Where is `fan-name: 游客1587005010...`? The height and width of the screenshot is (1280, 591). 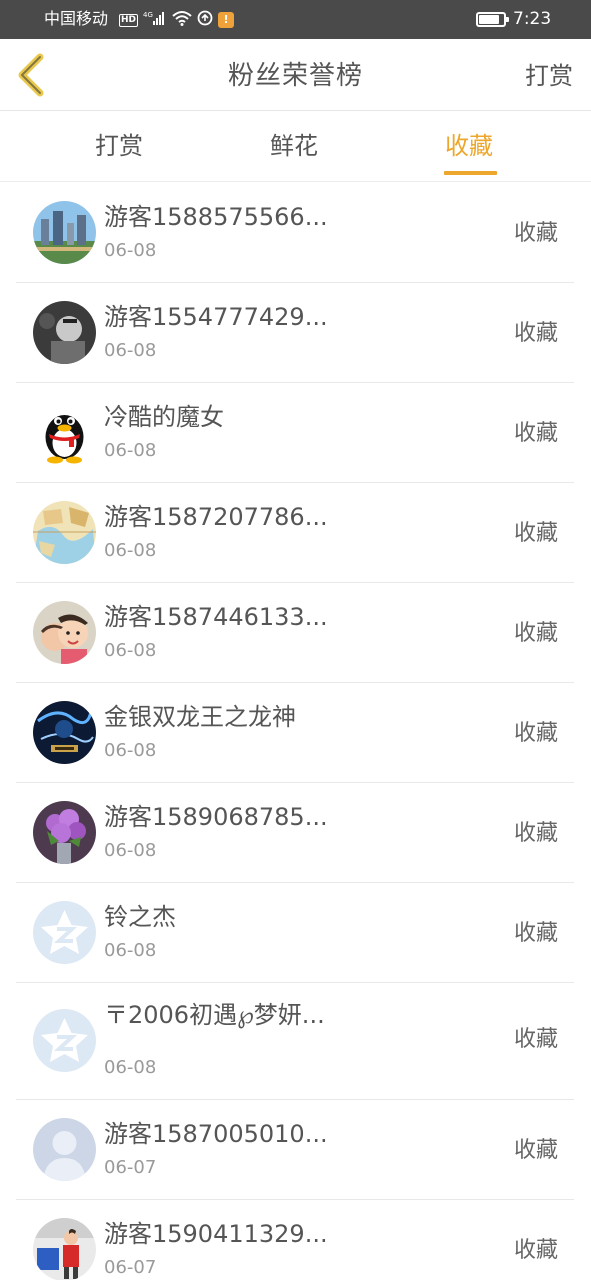
fan-name: 游客1587005010... is located at coordinates (216, 1134).